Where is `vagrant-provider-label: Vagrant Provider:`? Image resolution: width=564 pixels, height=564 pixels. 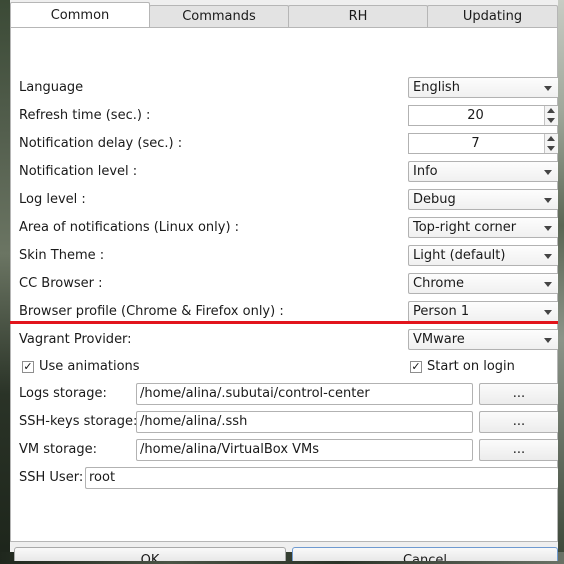 vagrant-provider-label: Vagrant Provider: is located at coordinates (75, 339).